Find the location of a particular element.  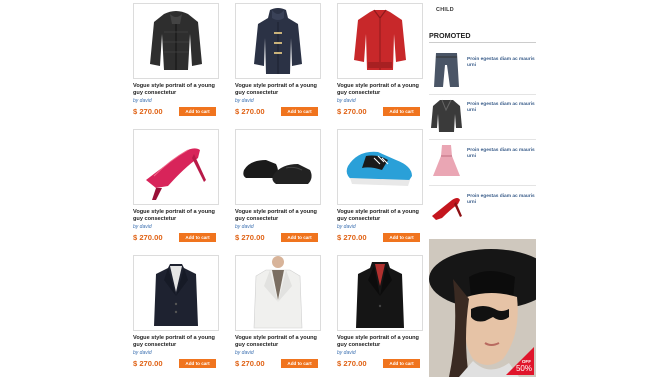

pink-dress-icon is located at coordinates (446, 160).